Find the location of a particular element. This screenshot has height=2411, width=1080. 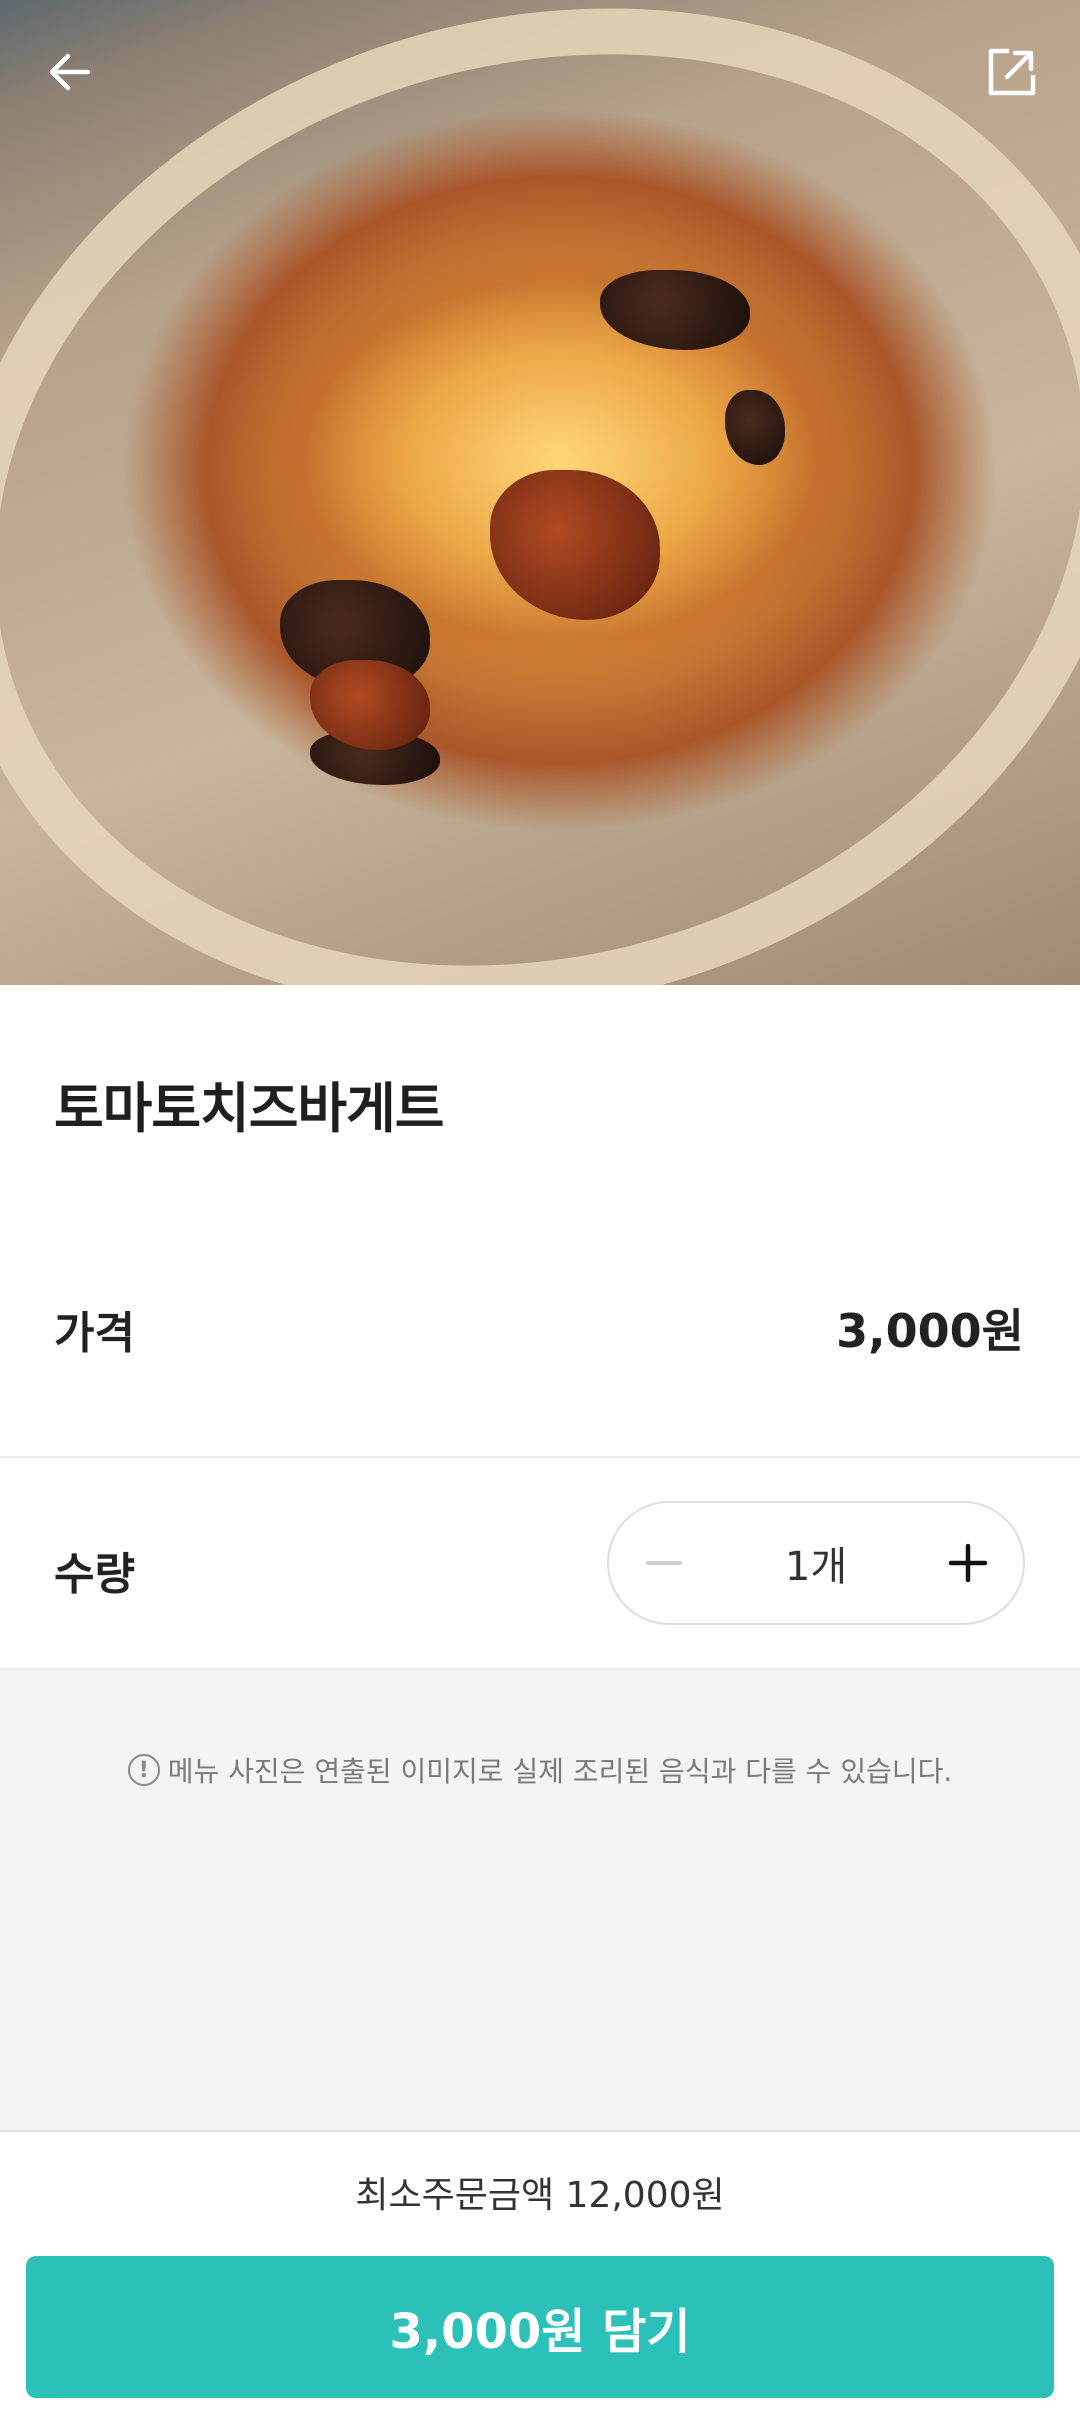

quantity-label: 수량 is located at coordinates (94, 1574).